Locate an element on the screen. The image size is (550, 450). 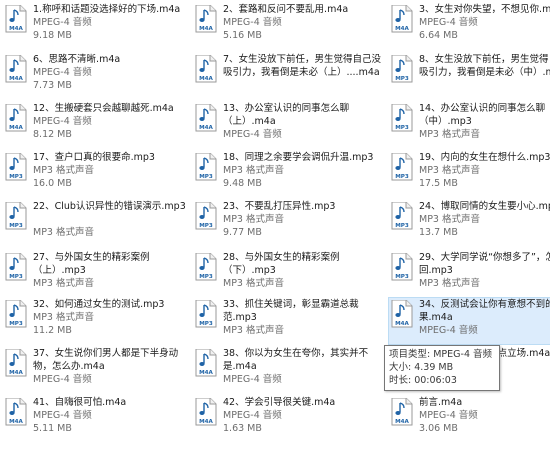
file-item: MP3 24、博取同情的女生要小心.mp3 MP3 格式声音 13.7 MB is located at coordinates (469, 223).